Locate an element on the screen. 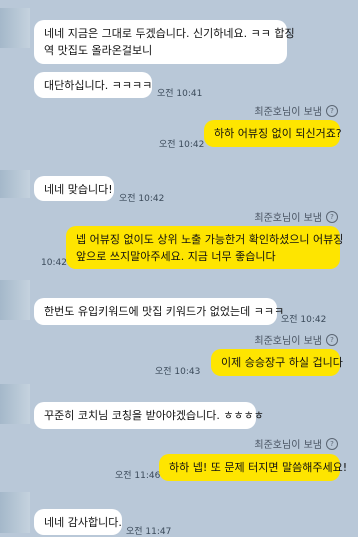 The width and height of the screenshot is (358, 537). message-bubble-received: 네네 감사합니다. is located at coordinates (78, 522).